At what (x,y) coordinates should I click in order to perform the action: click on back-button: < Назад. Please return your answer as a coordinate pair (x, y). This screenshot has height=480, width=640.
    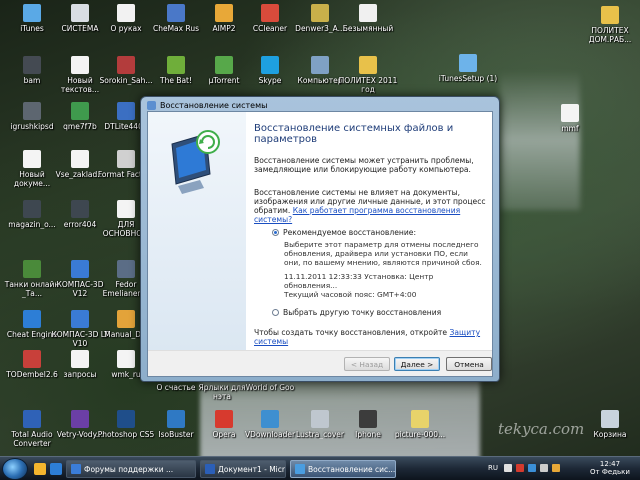
    Looking at the image, I should click on (367, 364).